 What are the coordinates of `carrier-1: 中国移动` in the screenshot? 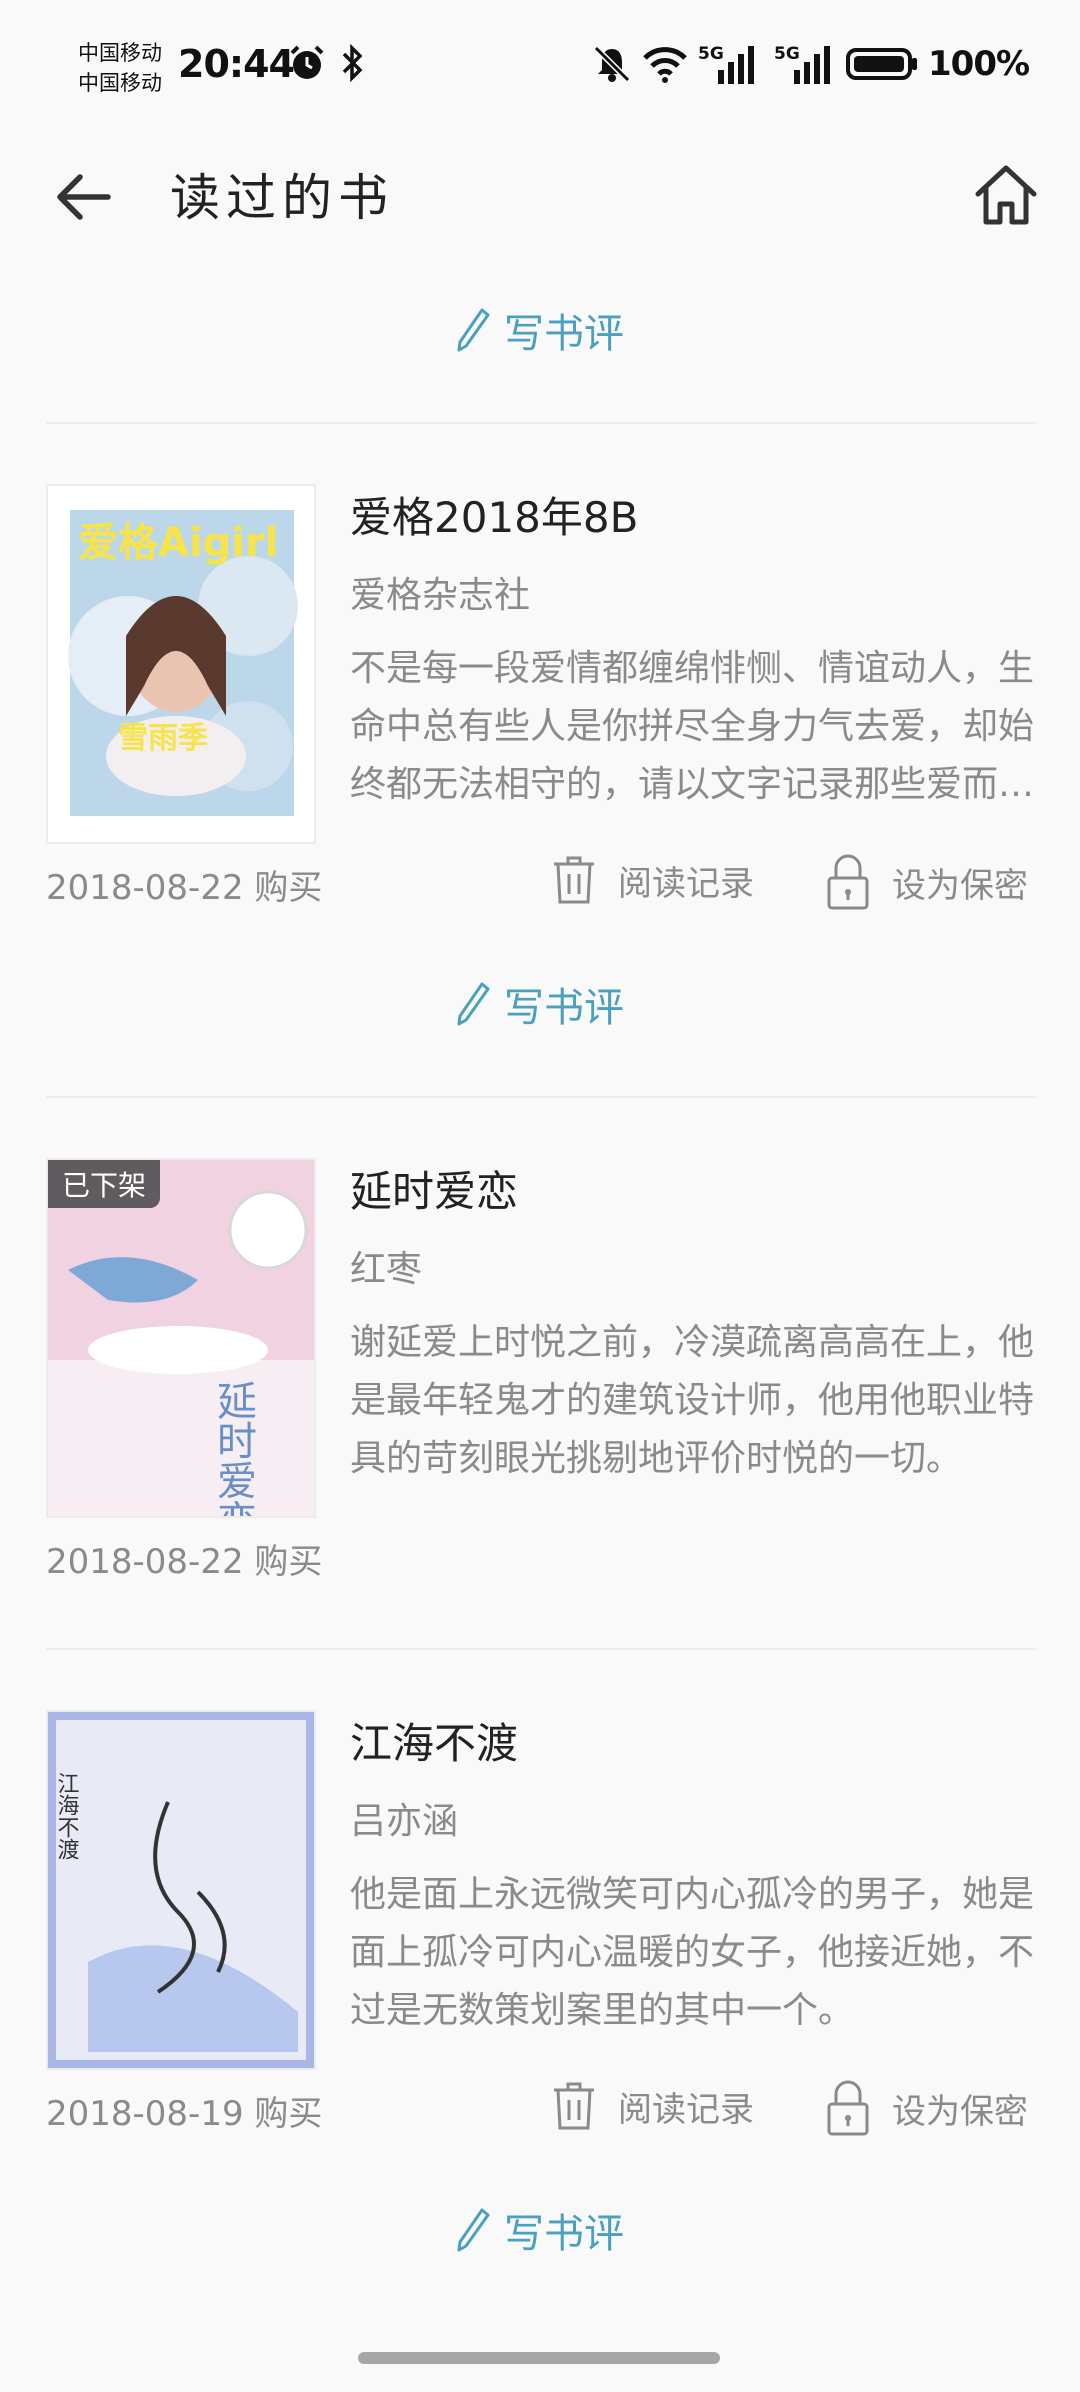 It's located at (120, 53).